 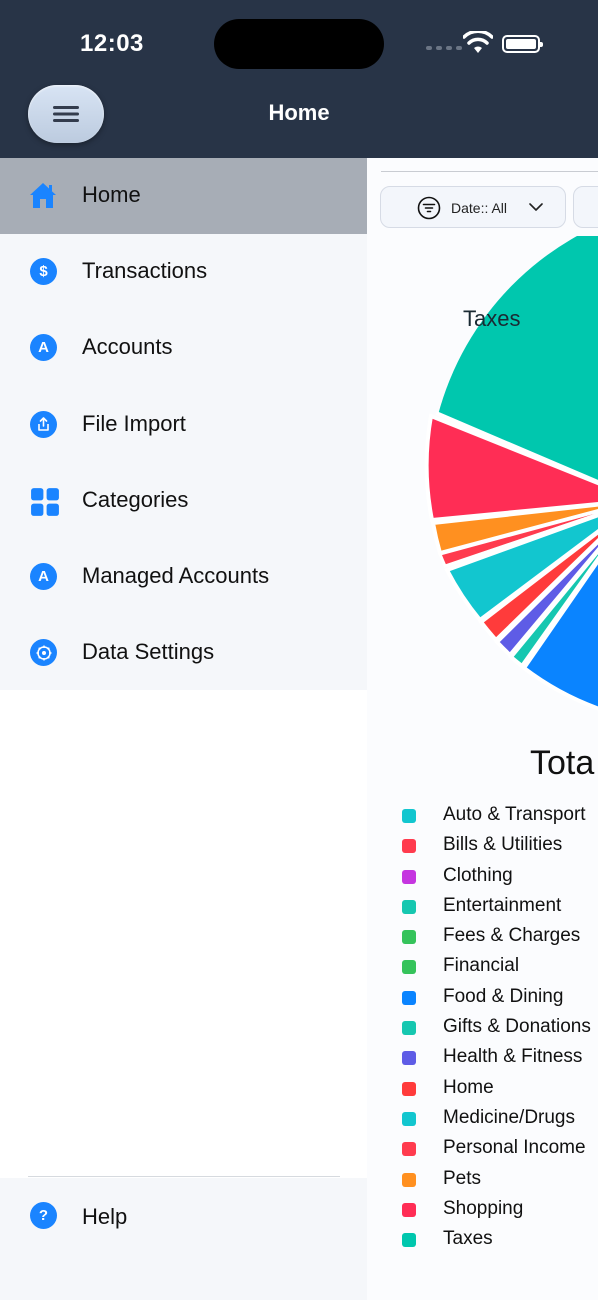 I want to click on grid-icon, so click(x=45, y=502).